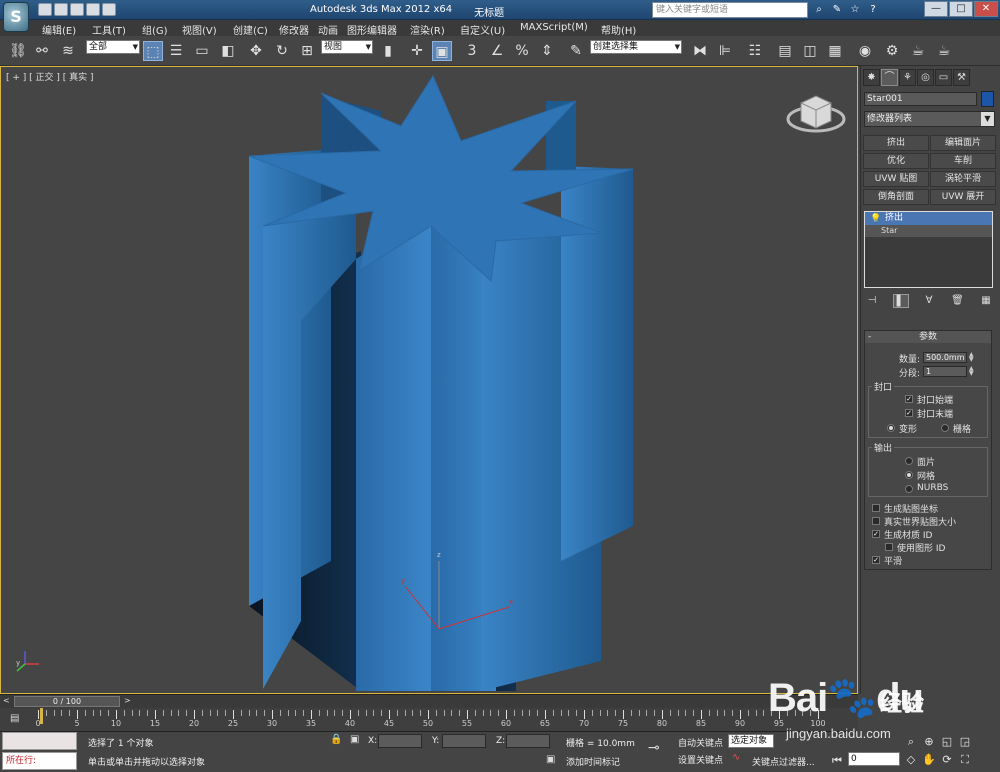 The width and height of the screenshot is (1000, 772). Describe the element at coordinates (14, 718) in the screenshot. I see `mini-curve-editor-icon: ▤` at that location.